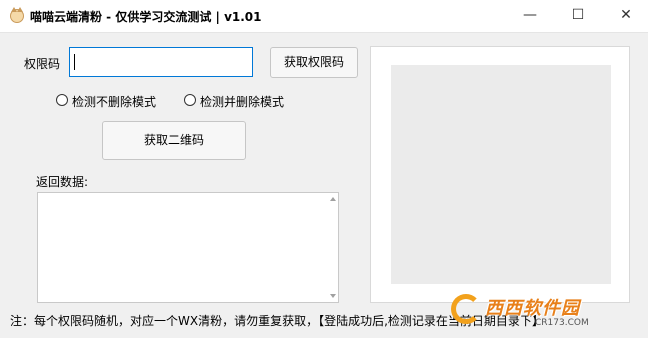  Describe the element at coordinates (74, 62) in the screenshot. I see `text-caret` at that location.